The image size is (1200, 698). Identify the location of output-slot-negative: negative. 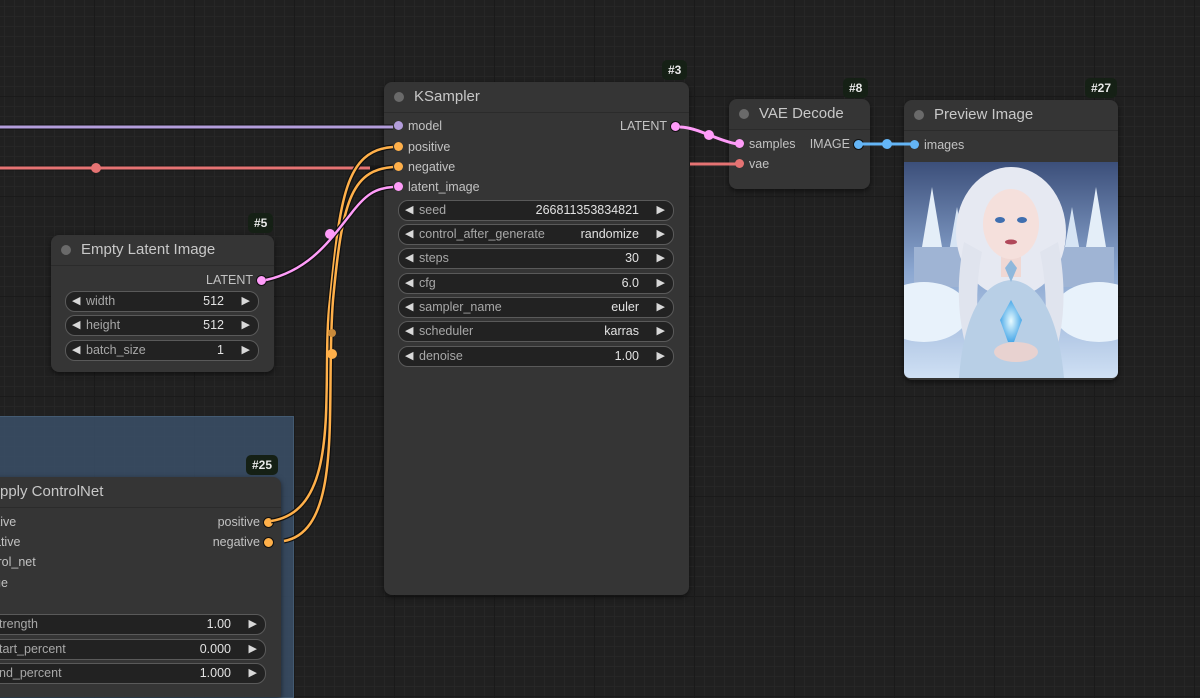
(246, 542).